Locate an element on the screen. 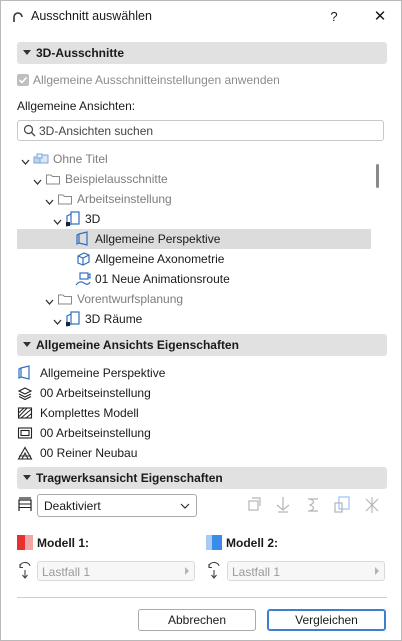 The width and height of the screenshot is (402, 641). structural-display-icon is located at coordinates (25, 504).